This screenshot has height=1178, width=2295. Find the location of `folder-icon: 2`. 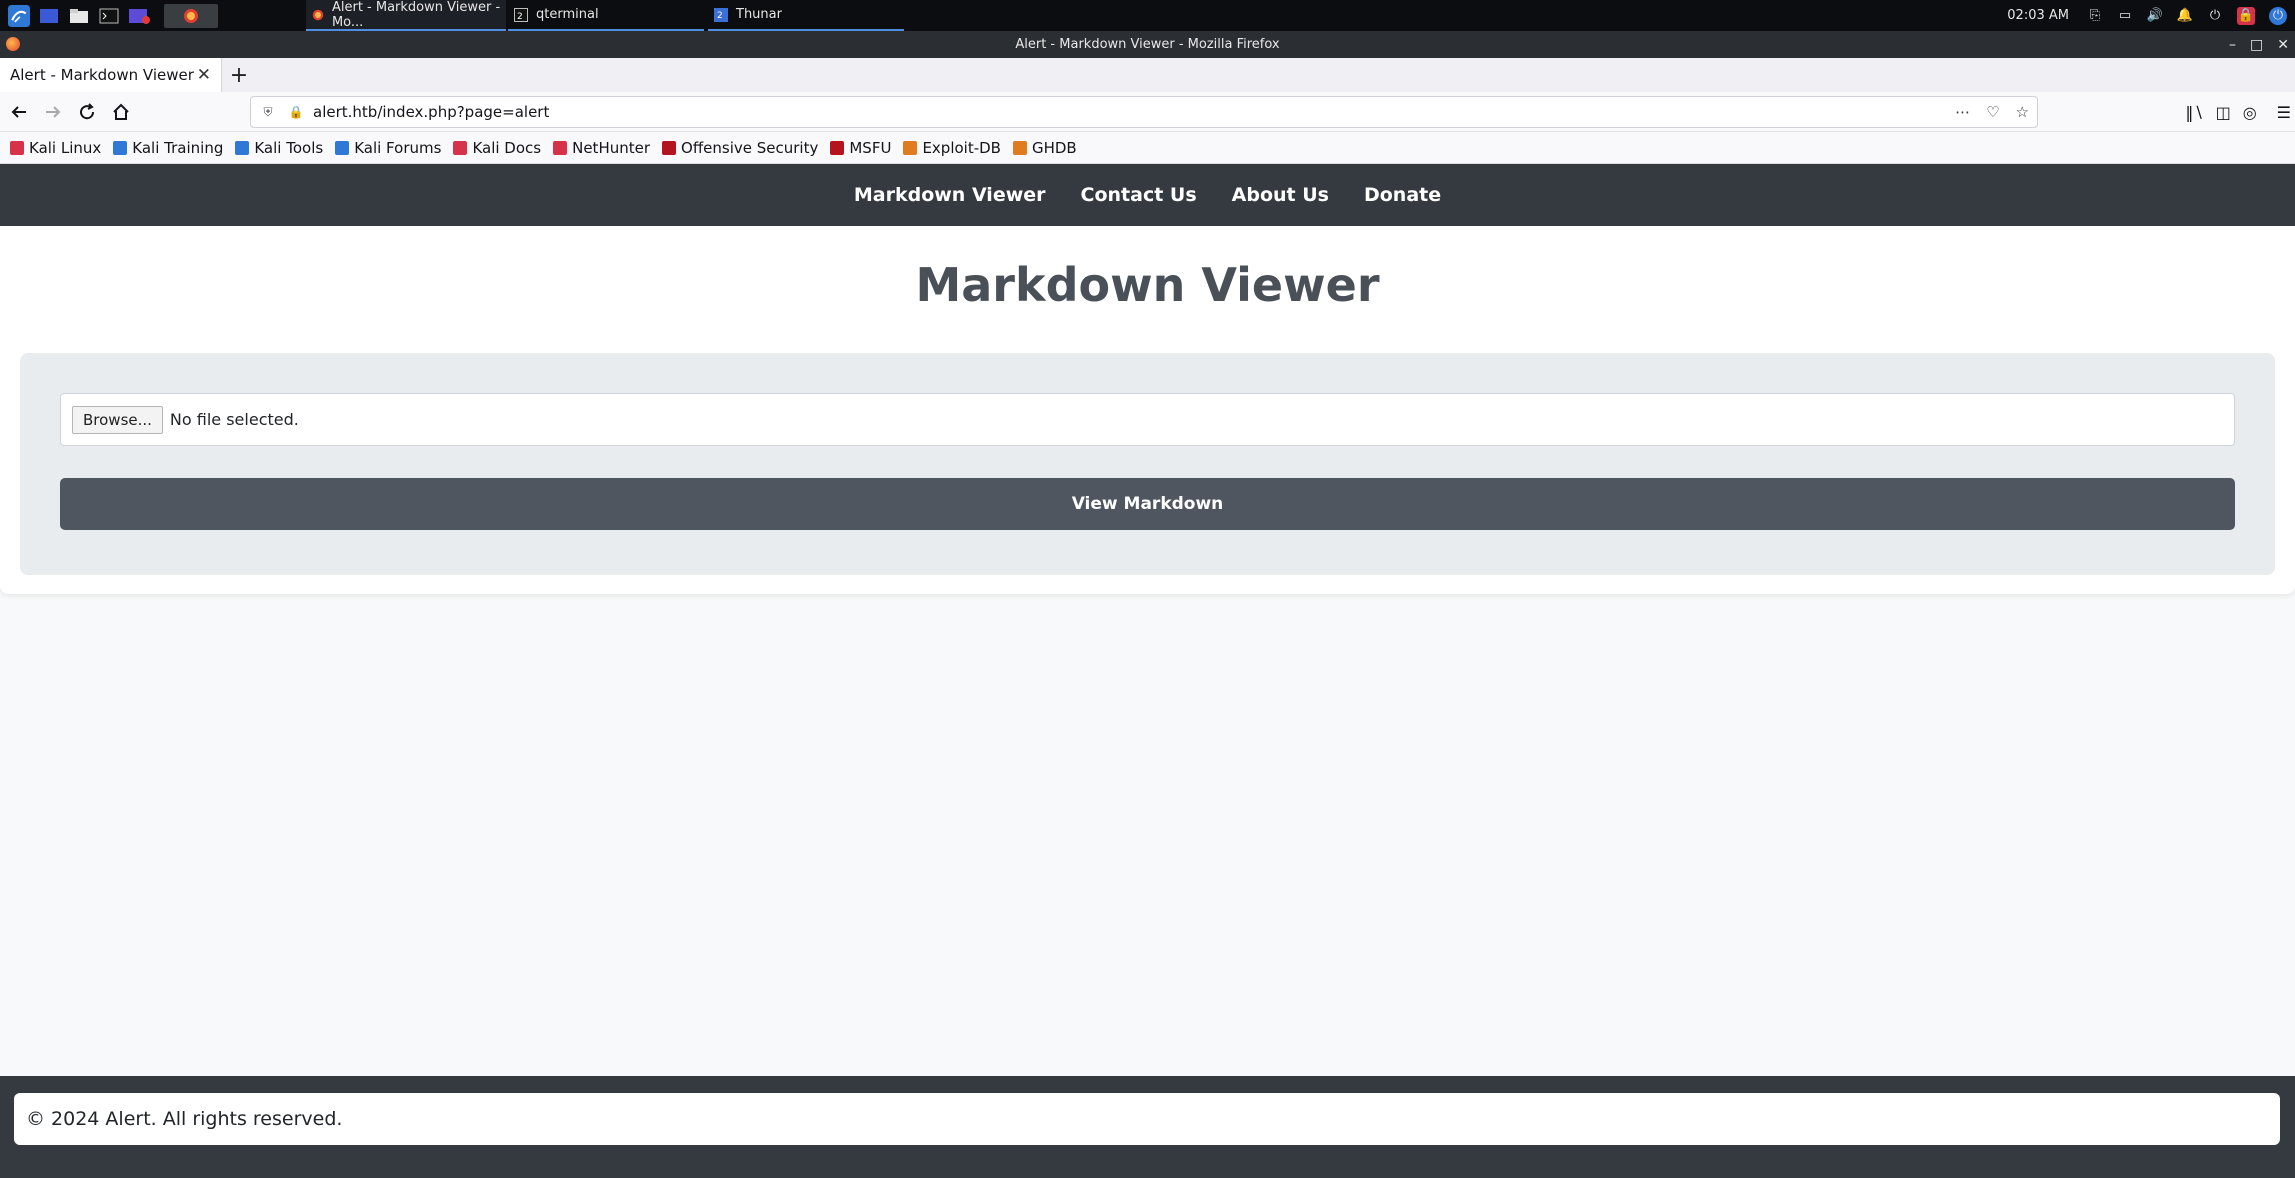

folder-icon: 2 is located at coordinates (721, 14).